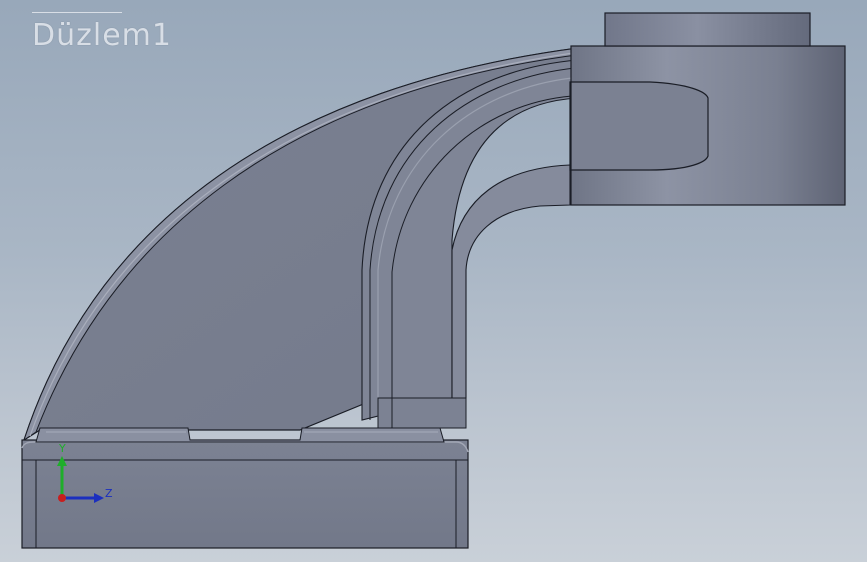  I want to click on triad-z-label: Z, so click(109, 493).